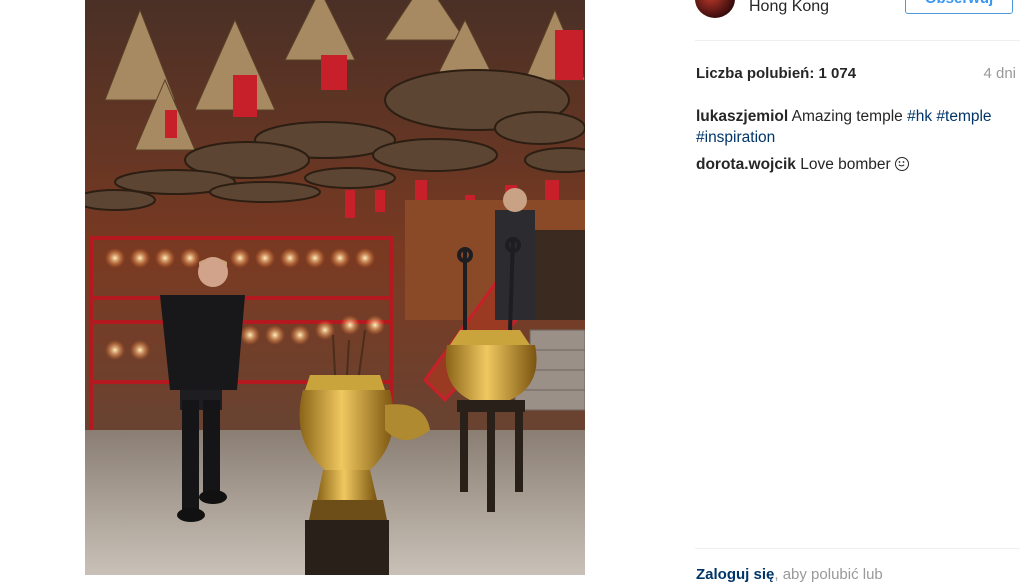 The width and height of the screenshot is (1024, 583). What do you see at coordinates (963, 116) in the screenshot?
I see `hashtag-temple: #temple` at bounding box center [963, 116].